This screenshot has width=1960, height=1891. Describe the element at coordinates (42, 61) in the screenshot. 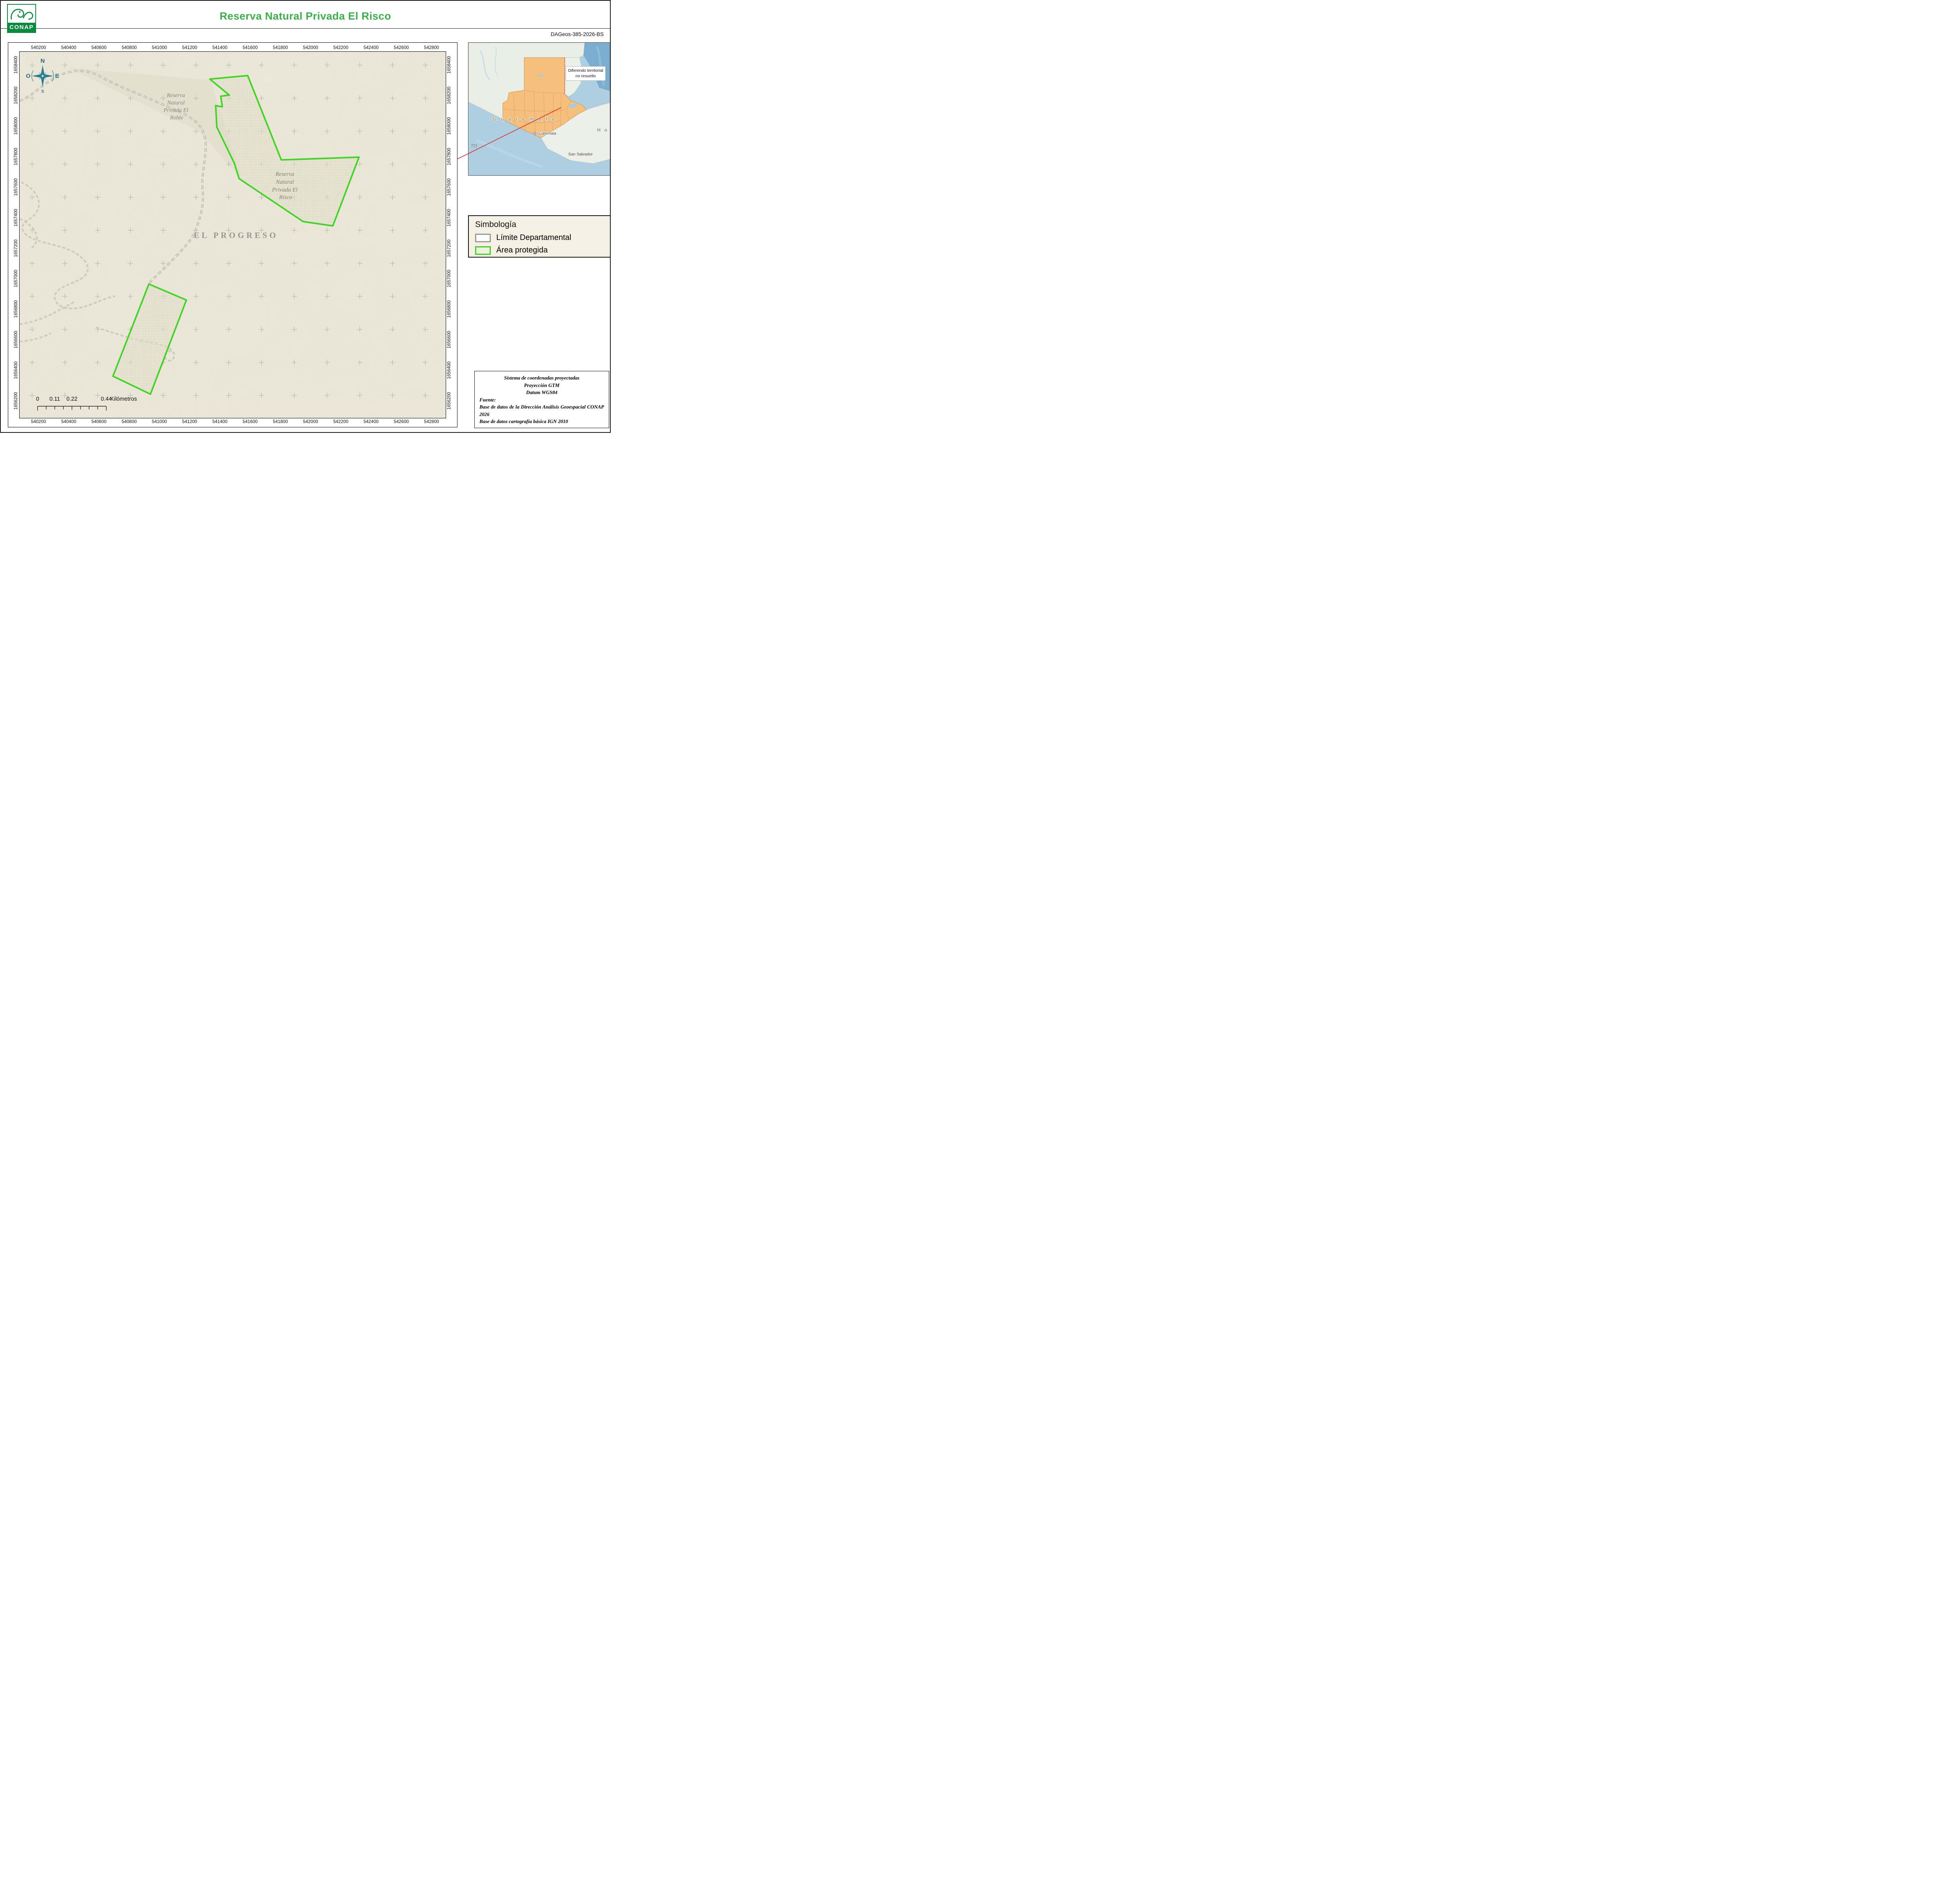

I see `compass-north-label: N` at that location.